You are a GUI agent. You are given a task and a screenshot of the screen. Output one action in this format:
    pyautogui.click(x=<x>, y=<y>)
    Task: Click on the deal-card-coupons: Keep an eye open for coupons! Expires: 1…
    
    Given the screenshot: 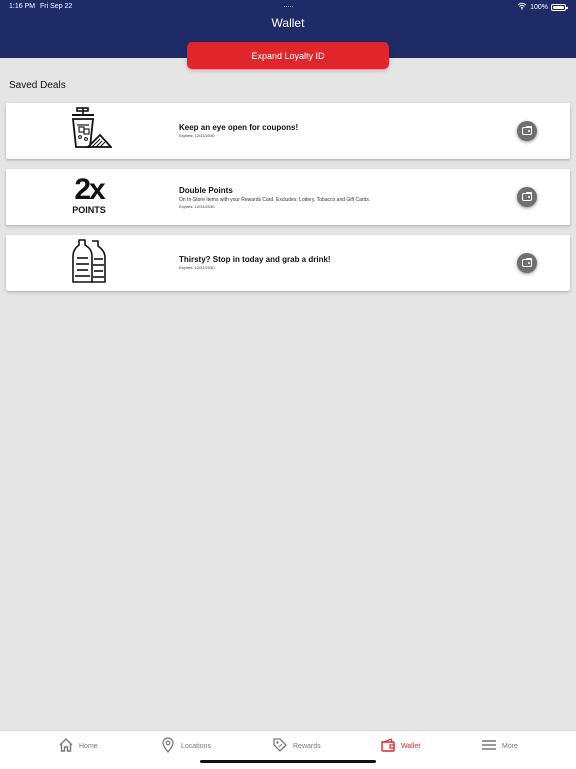 What is the action you would take?
    pyautogui.click(x=288, y=131)
    